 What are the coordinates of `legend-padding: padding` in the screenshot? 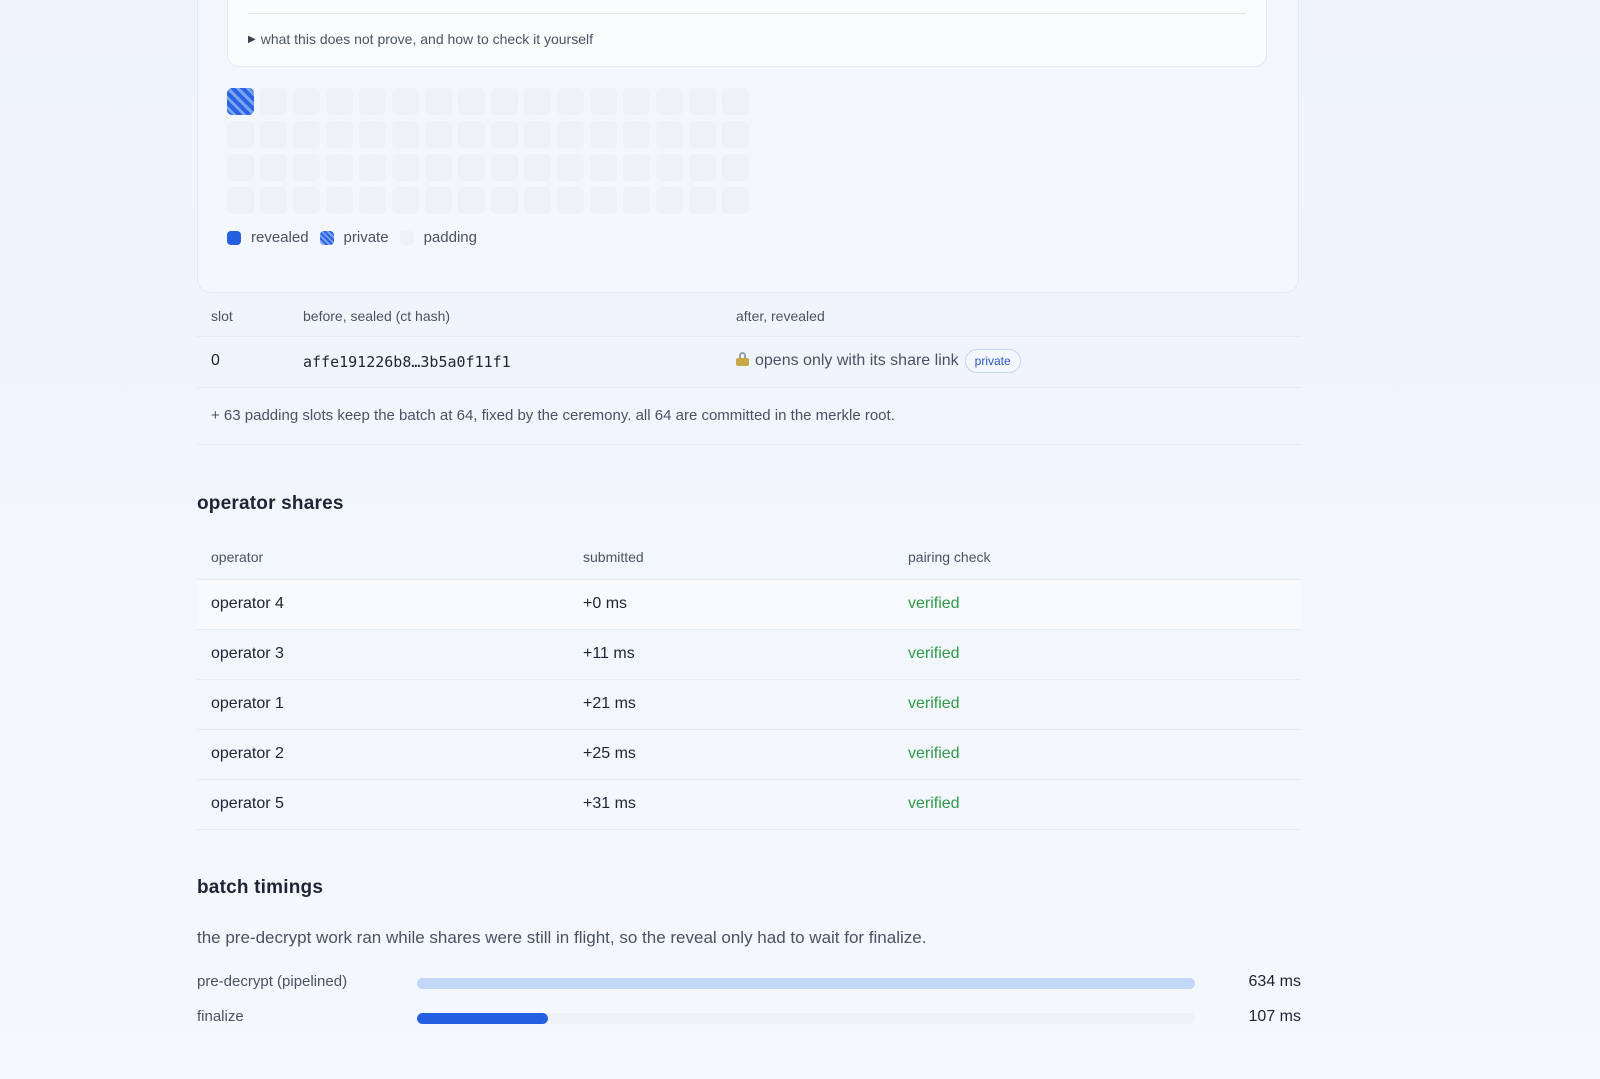 It's located at (438, 237).